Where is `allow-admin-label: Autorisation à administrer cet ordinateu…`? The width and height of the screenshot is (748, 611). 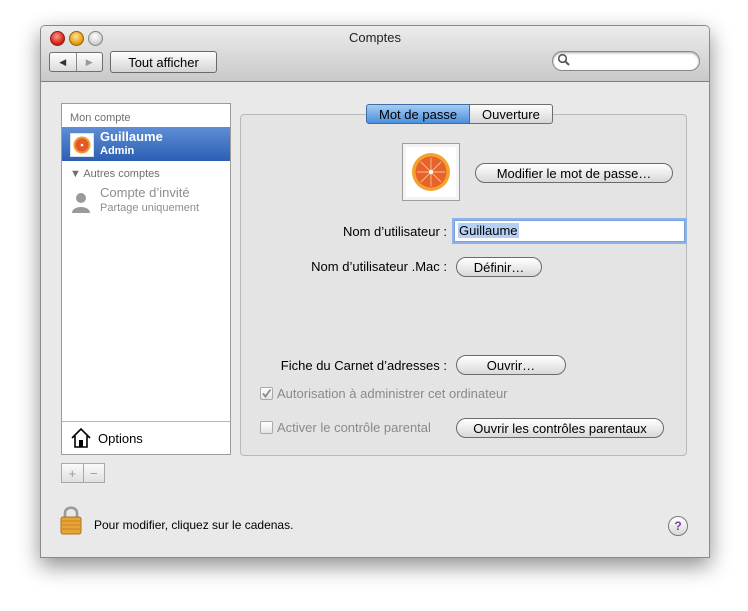
allow-admin-label: Autorisation à administrer cet ordinateu… is located at coordinates (392, 393).